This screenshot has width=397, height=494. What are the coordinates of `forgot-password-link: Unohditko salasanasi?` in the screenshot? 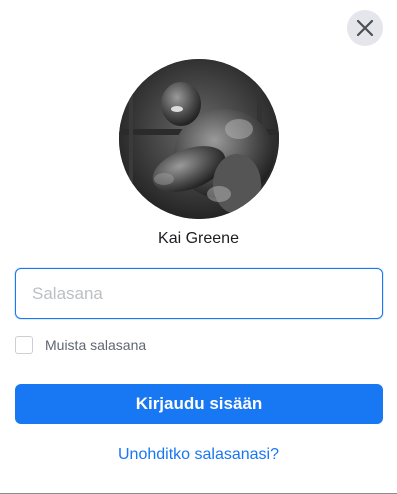 It's located at (198, 455).